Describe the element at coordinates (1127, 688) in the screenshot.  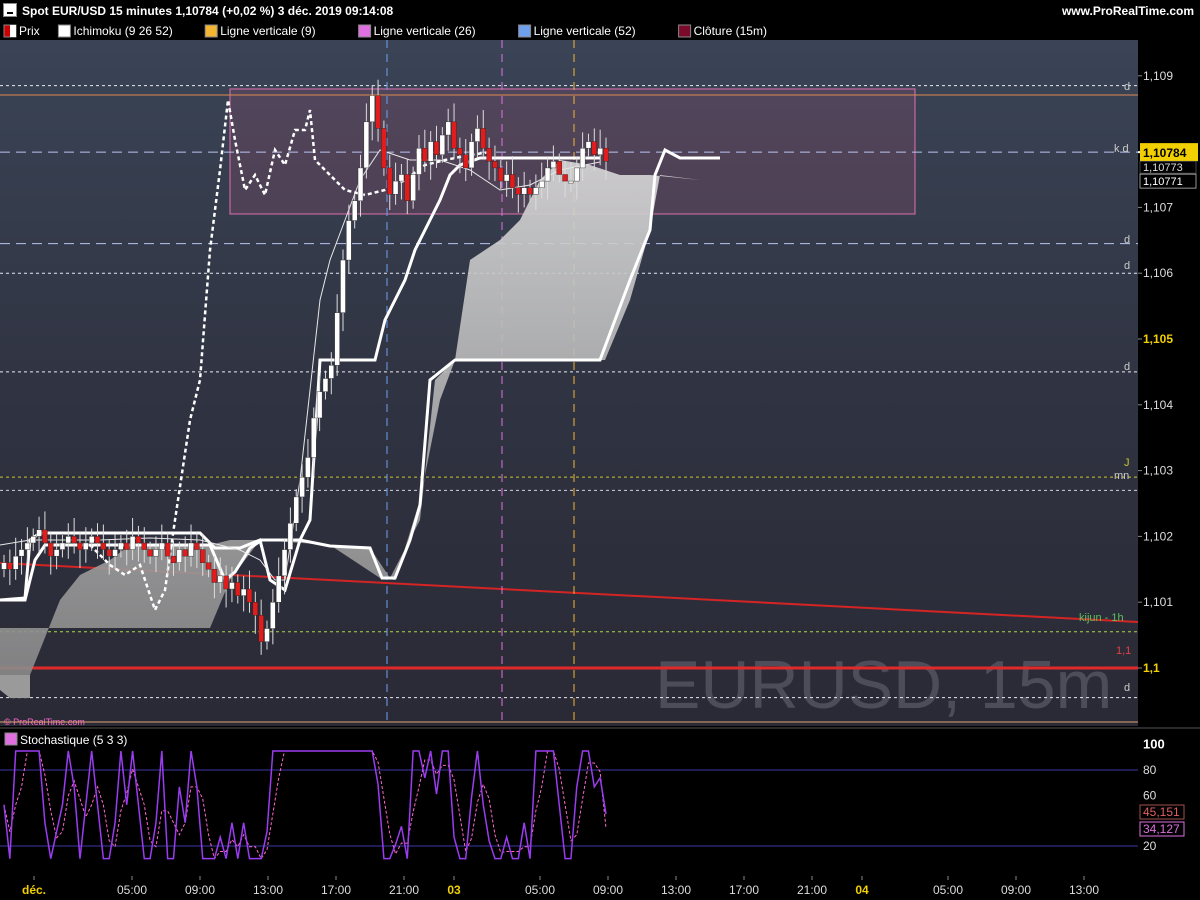
I see `label-d-bottom: d` at that location.